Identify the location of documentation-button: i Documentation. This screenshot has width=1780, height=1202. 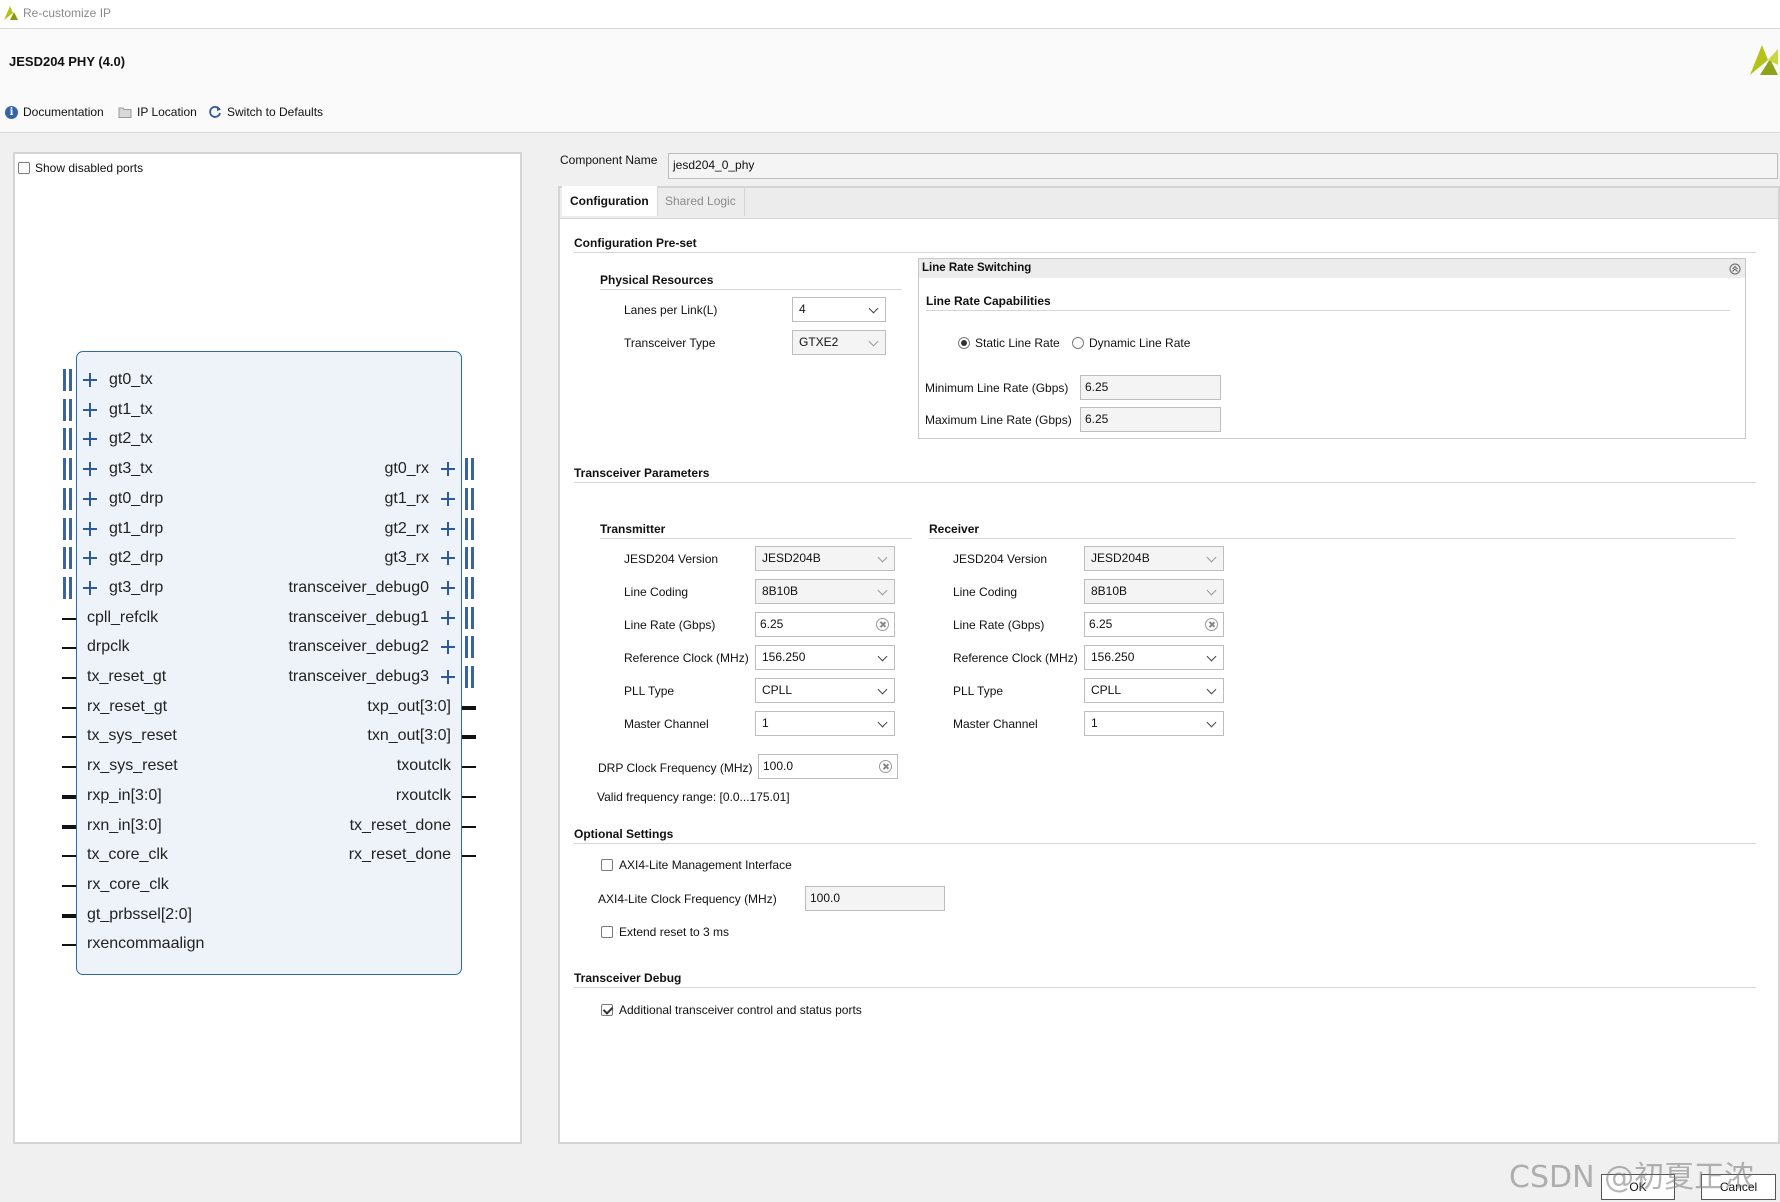
(54, 112).